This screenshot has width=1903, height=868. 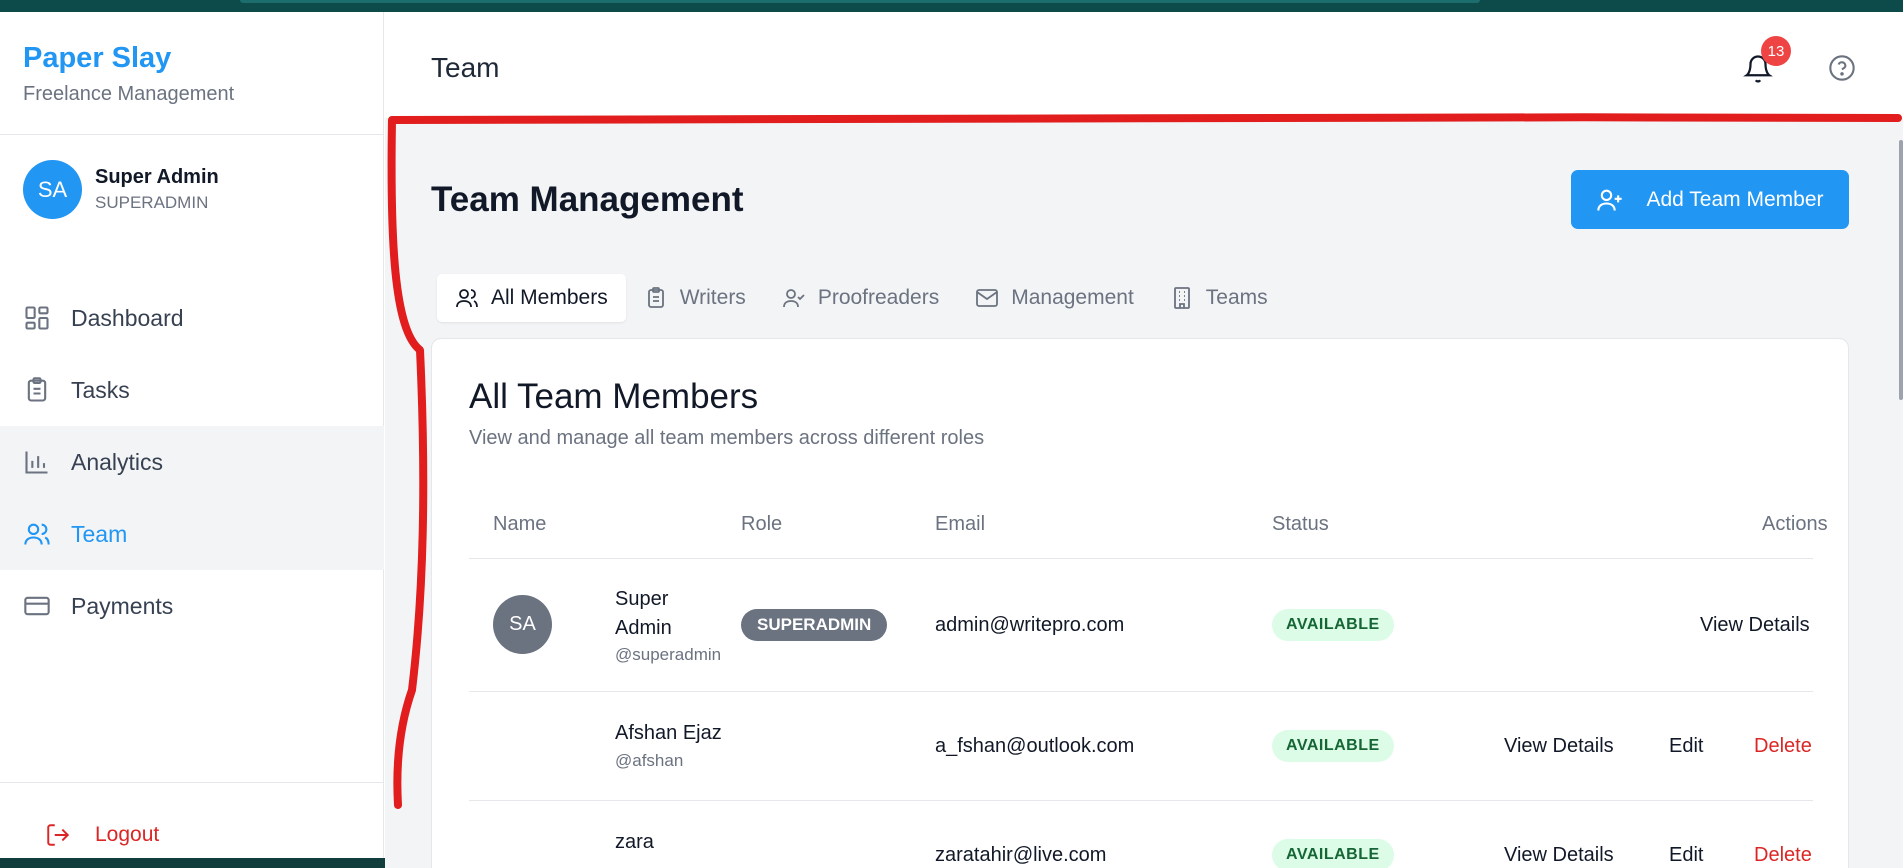 What do you see at coordinates (465, 67) in the screenshot?
I see `page-title: Team` at bounding box center [465, 67].